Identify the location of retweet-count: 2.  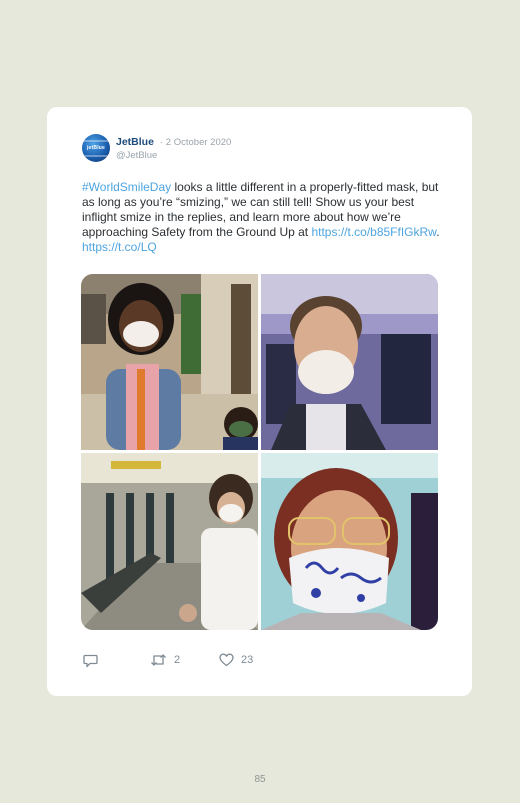
(177, 660).